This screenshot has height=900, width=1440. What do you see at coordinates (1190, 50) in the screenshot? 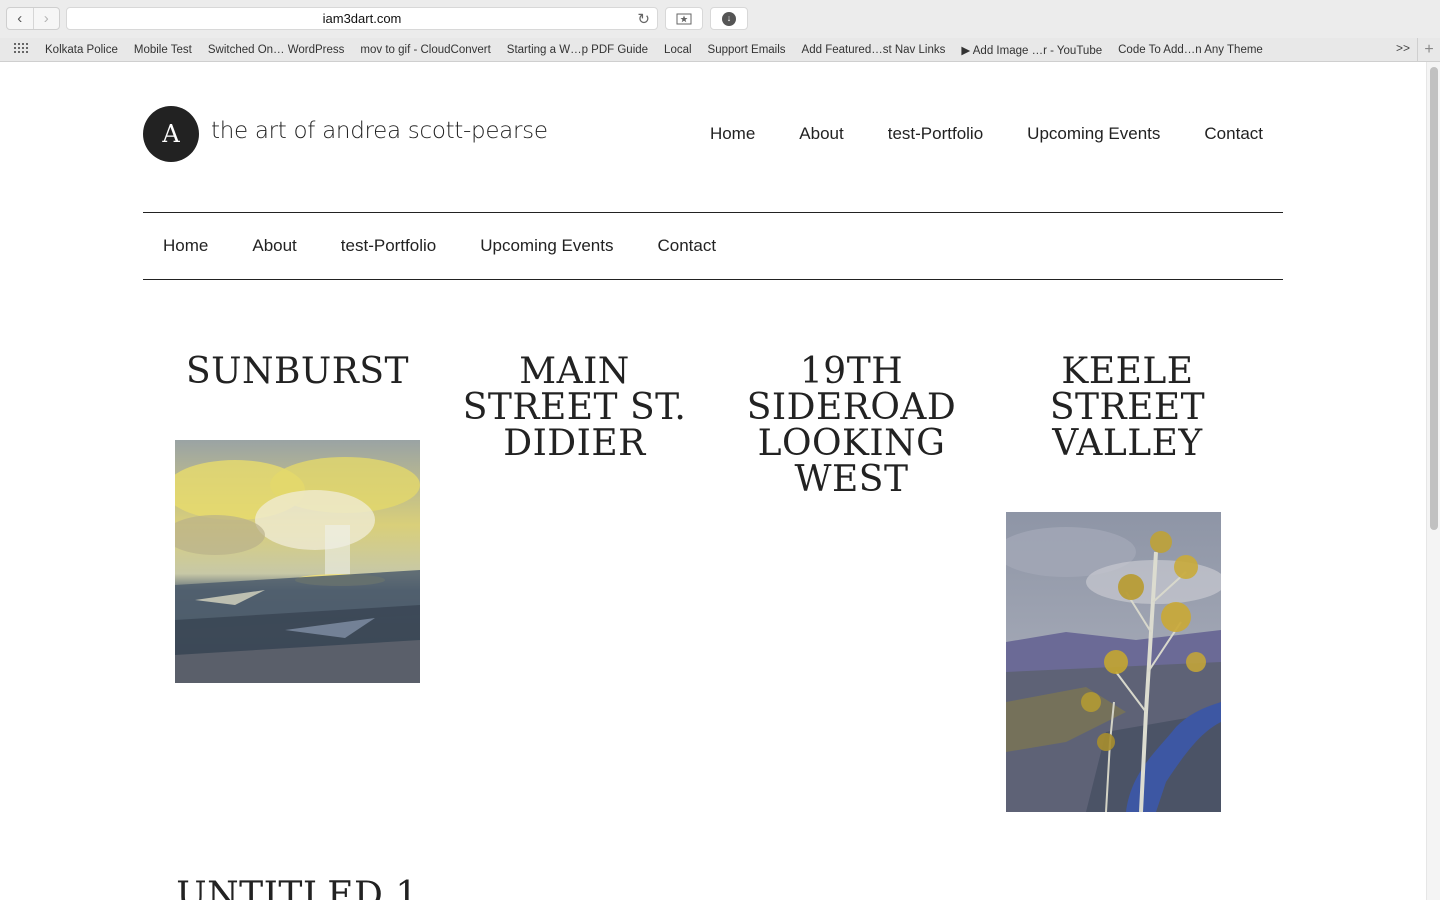
I see `bookmark-item: Code To Add…n Any Theme` at bounding box center [1190, 50].